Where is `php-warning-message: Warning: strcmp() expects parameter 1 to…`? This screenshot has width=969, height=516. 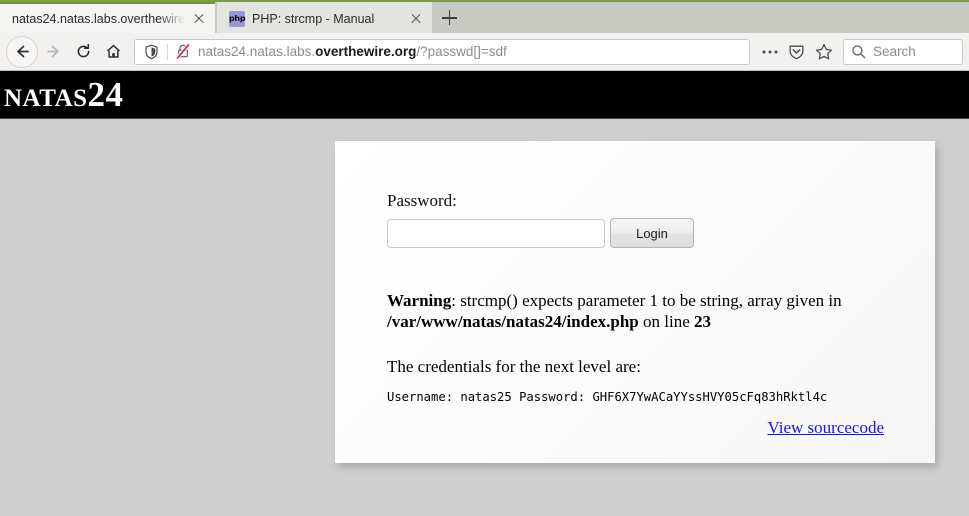 php-warning-message: Warning: strcmp() expects parameter 1 to… is located at coordinates (632, 311).